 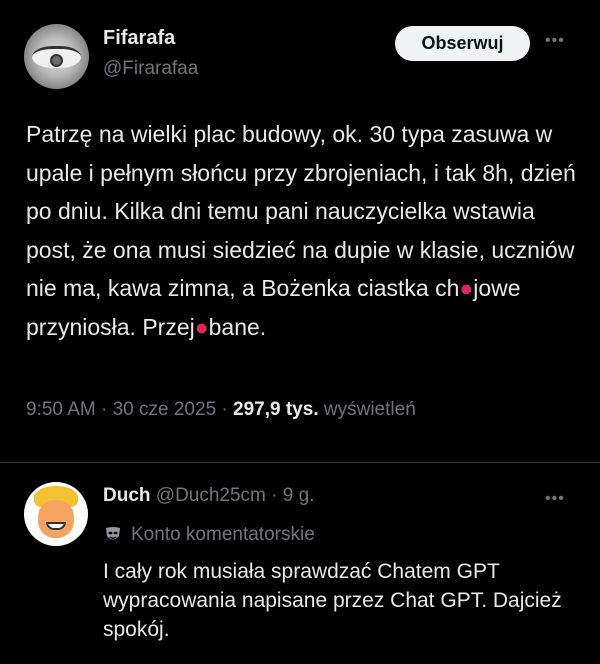 I want to click on tweet-text-part3: bane., so click(x=237, y=326).